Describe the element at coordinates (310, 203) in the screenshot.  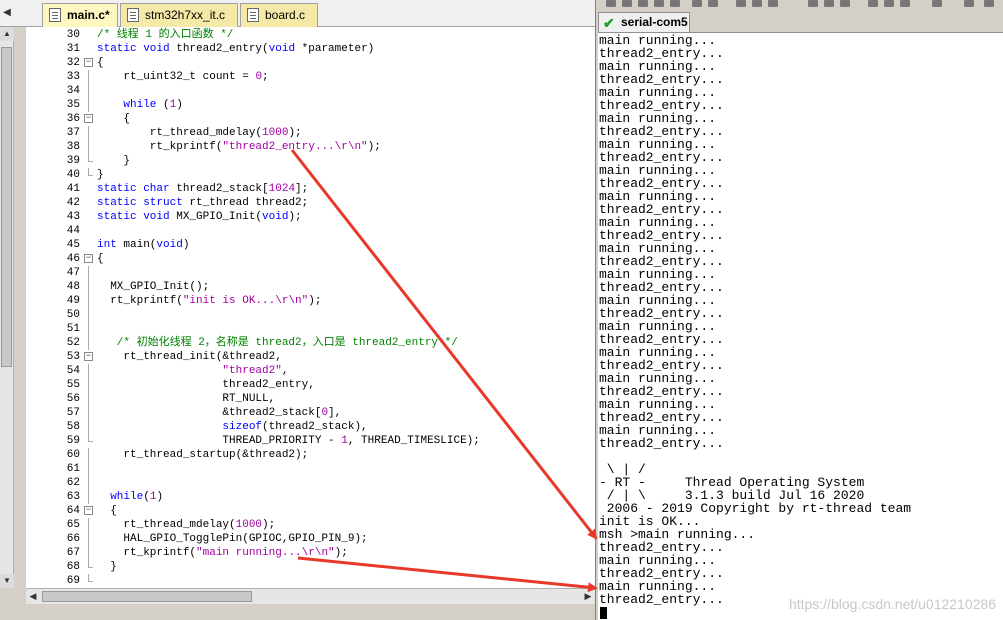
I see `code-line: 42 static struct rt_thread thread2;` at that location.